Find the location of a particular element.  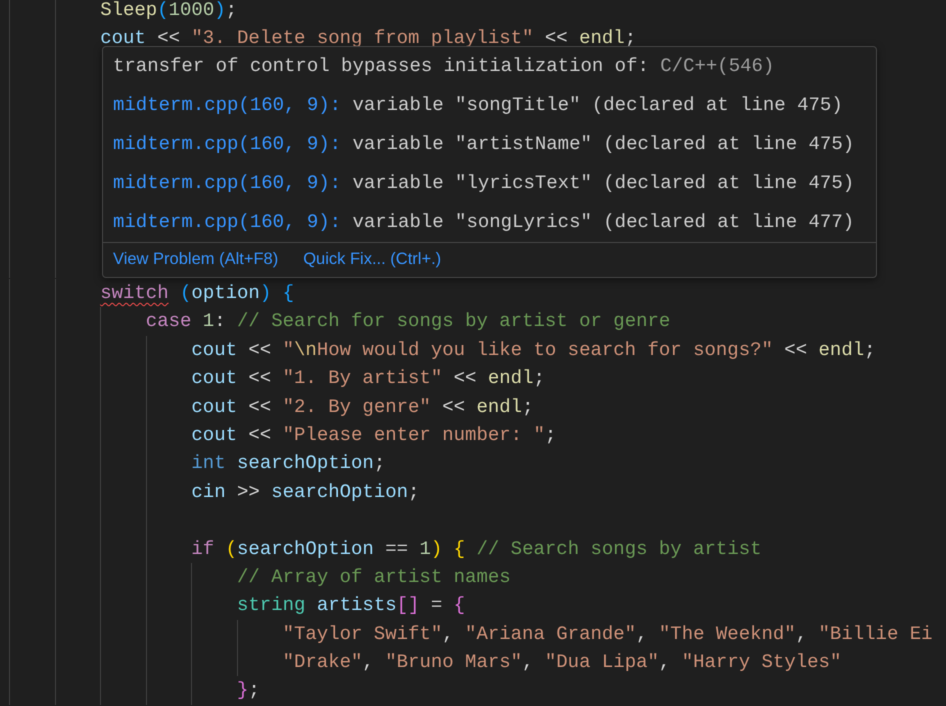

error-code: C/C++(546) is located at coordinates (717, 66).